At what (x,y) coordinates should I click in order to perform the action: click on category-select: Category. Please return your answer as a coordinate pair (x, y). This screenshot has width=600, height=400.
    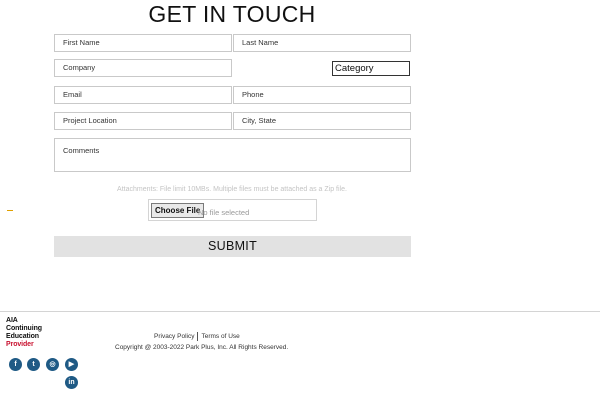
    Looking at the image, I should click on (371, 68).